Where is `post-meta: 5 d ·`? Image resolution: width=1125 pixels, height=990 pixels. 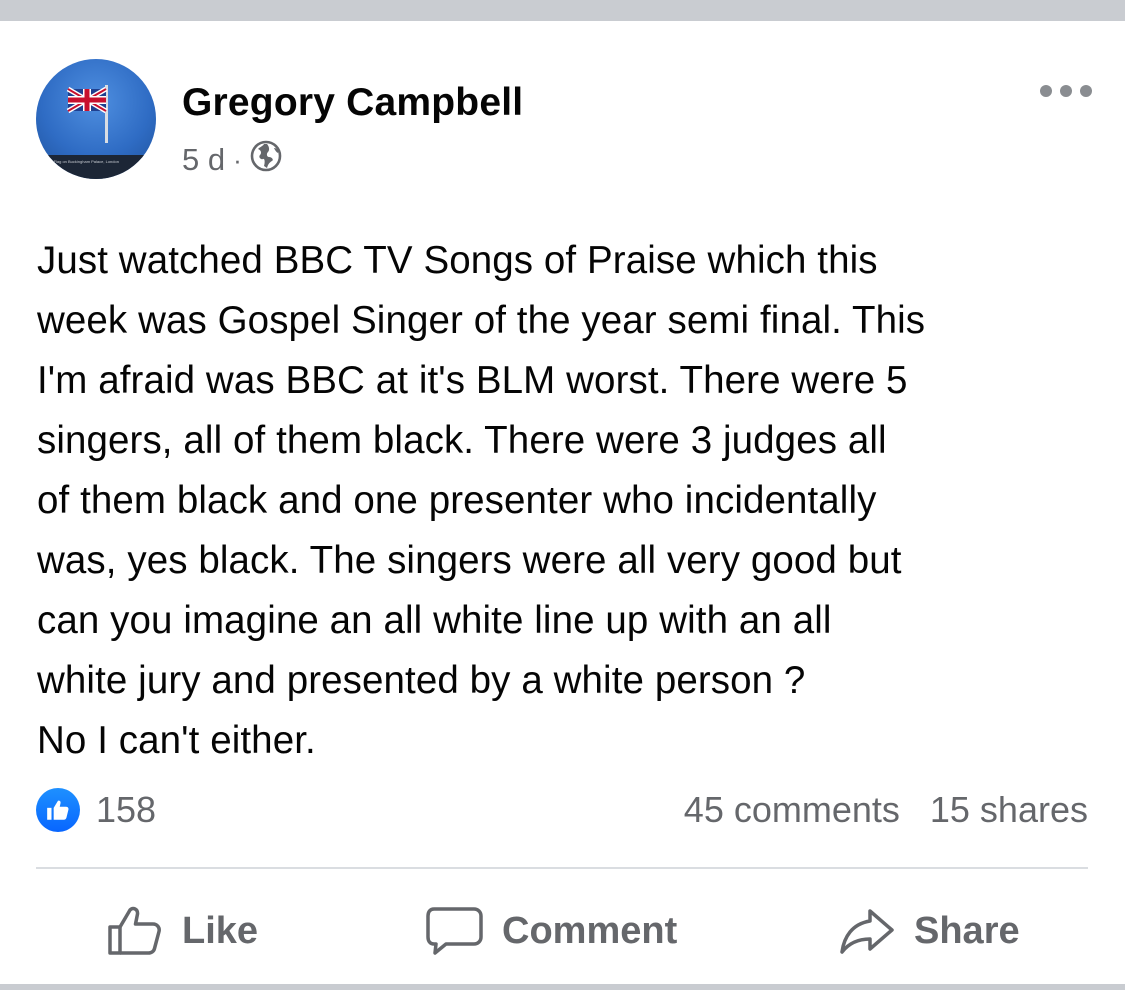
post-meta: 5 d · is located at coordinates (232, 160).